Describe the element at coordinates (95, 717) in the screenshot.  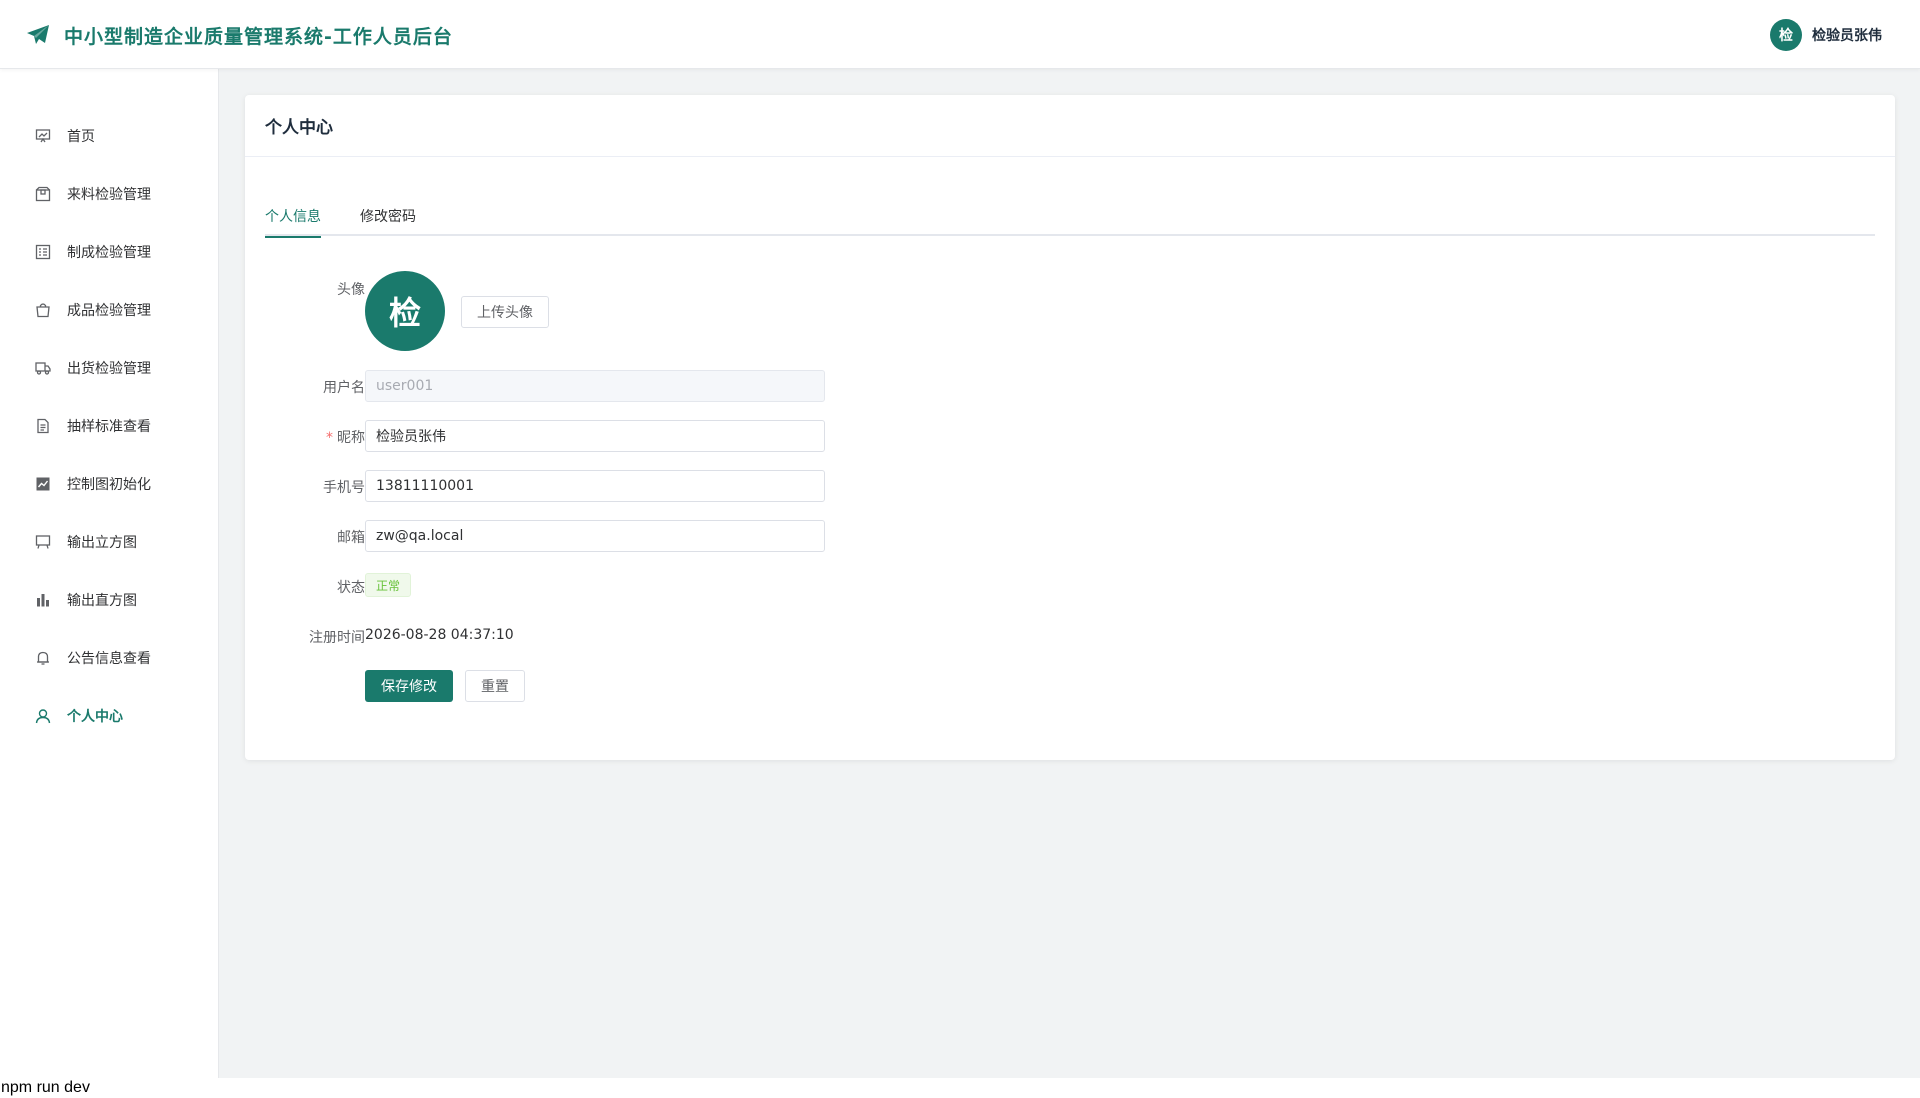
I see `sidebar-item-label: 个人中心` at that location.